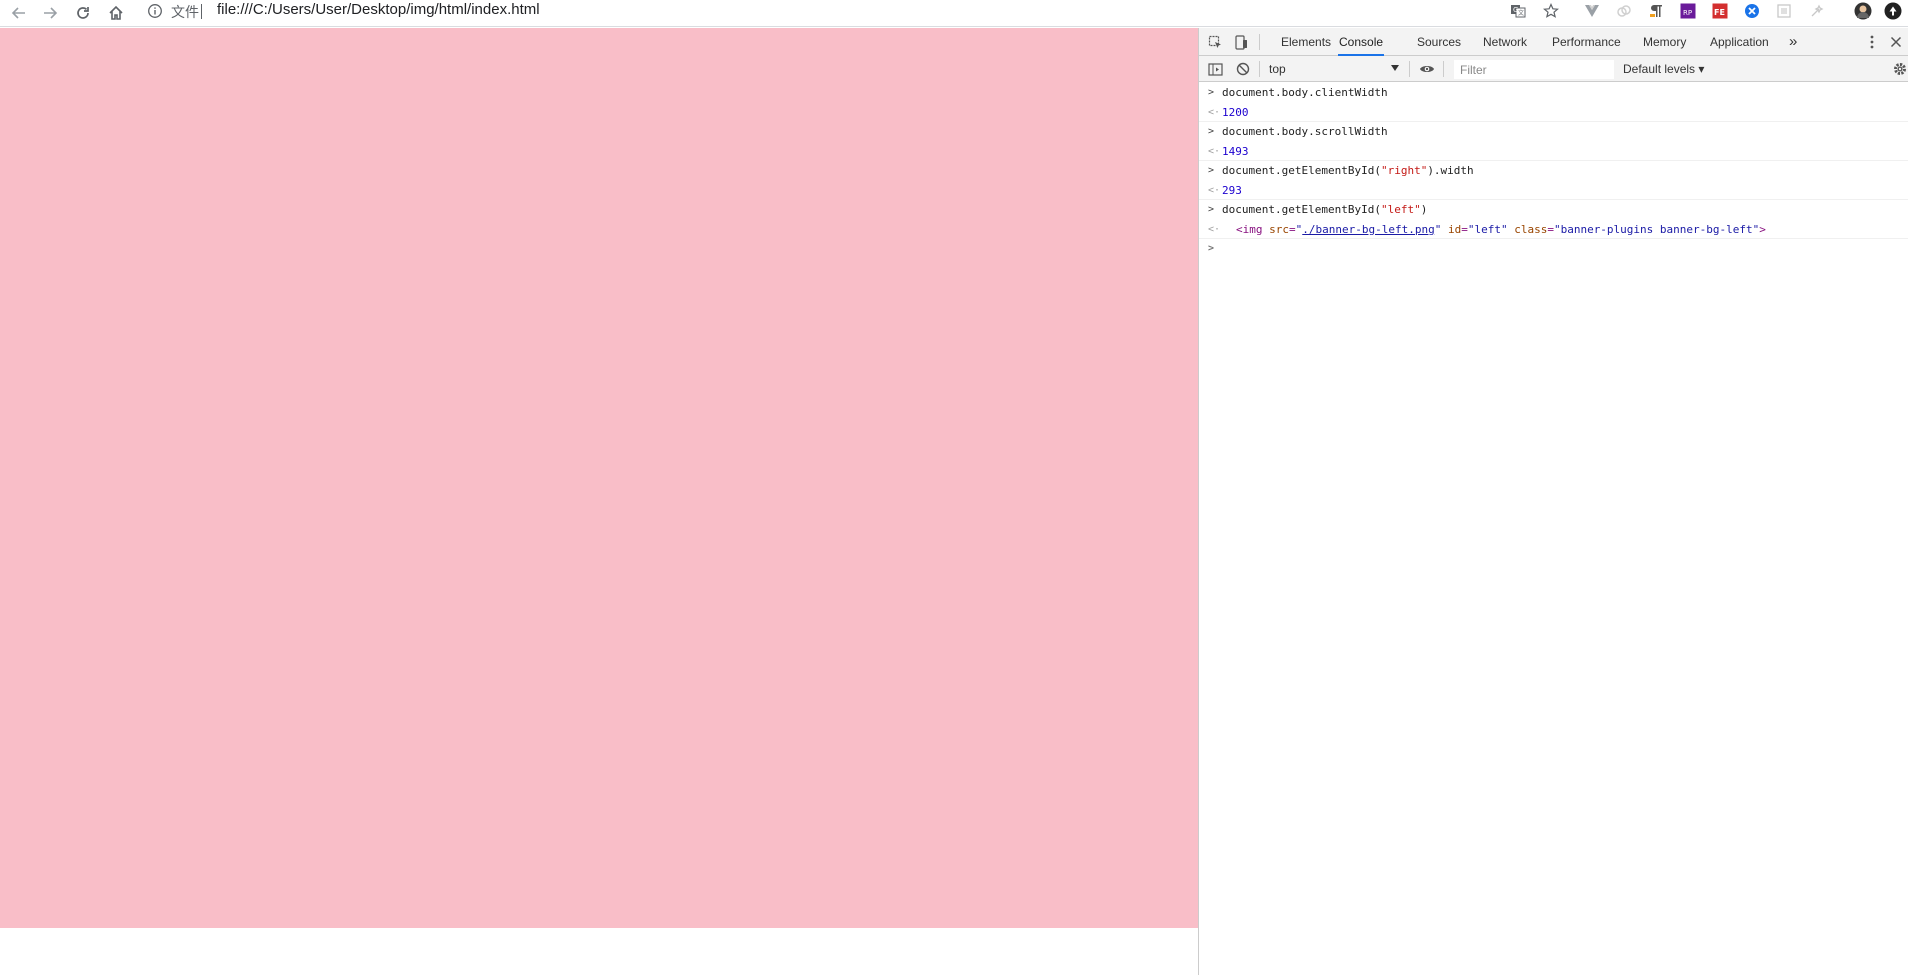 The image size is (1908, 975). Describe the element at coordinates (1305, 131) in the screenshot. I see `console-command: document.body.scrollWidth` at that location.